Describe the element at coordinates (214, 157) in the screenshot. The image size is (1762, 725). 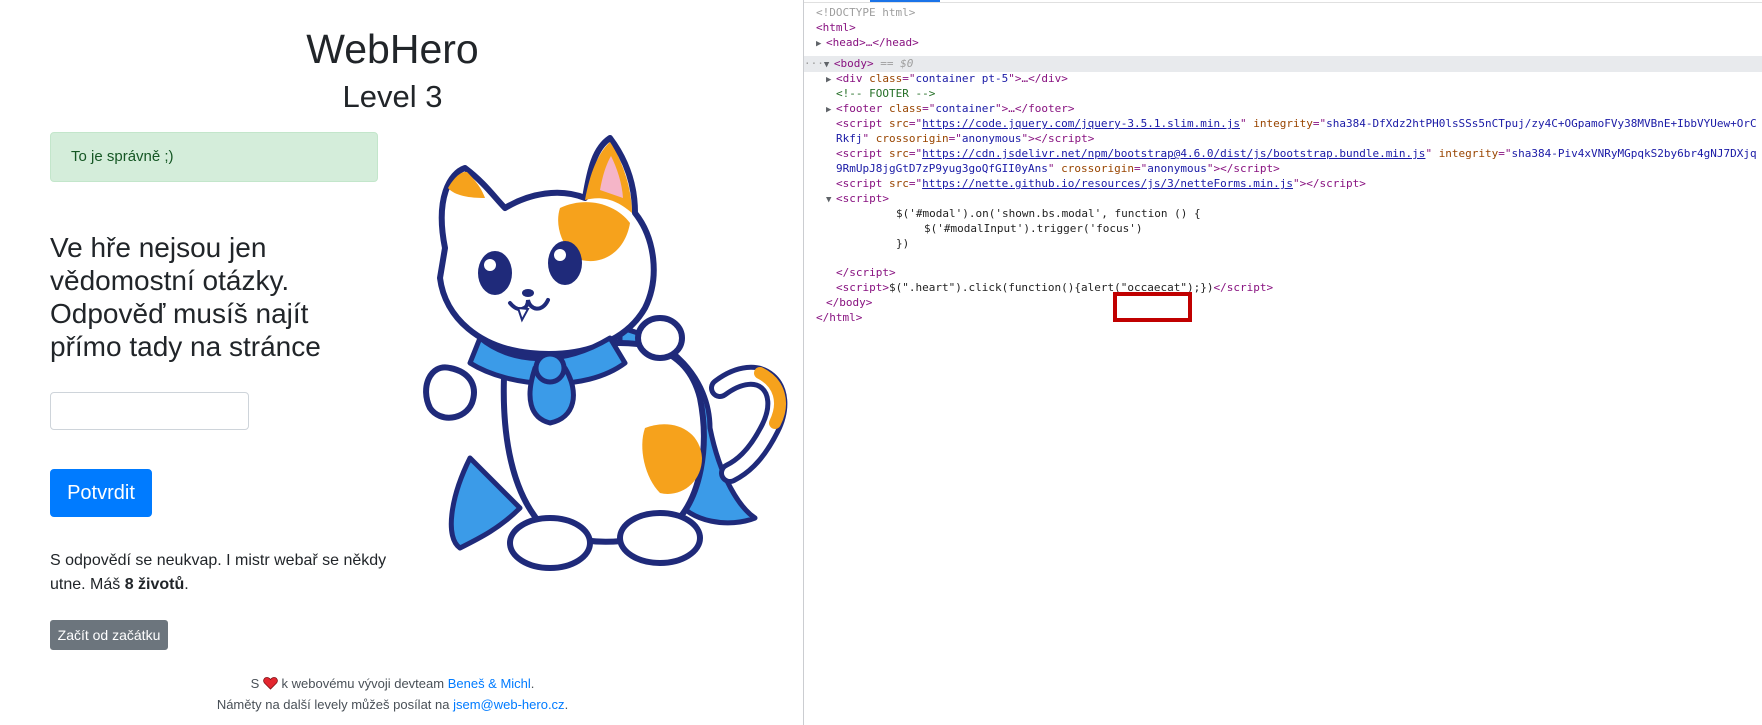
I see `success-alert: To je správně ;)` at that location.